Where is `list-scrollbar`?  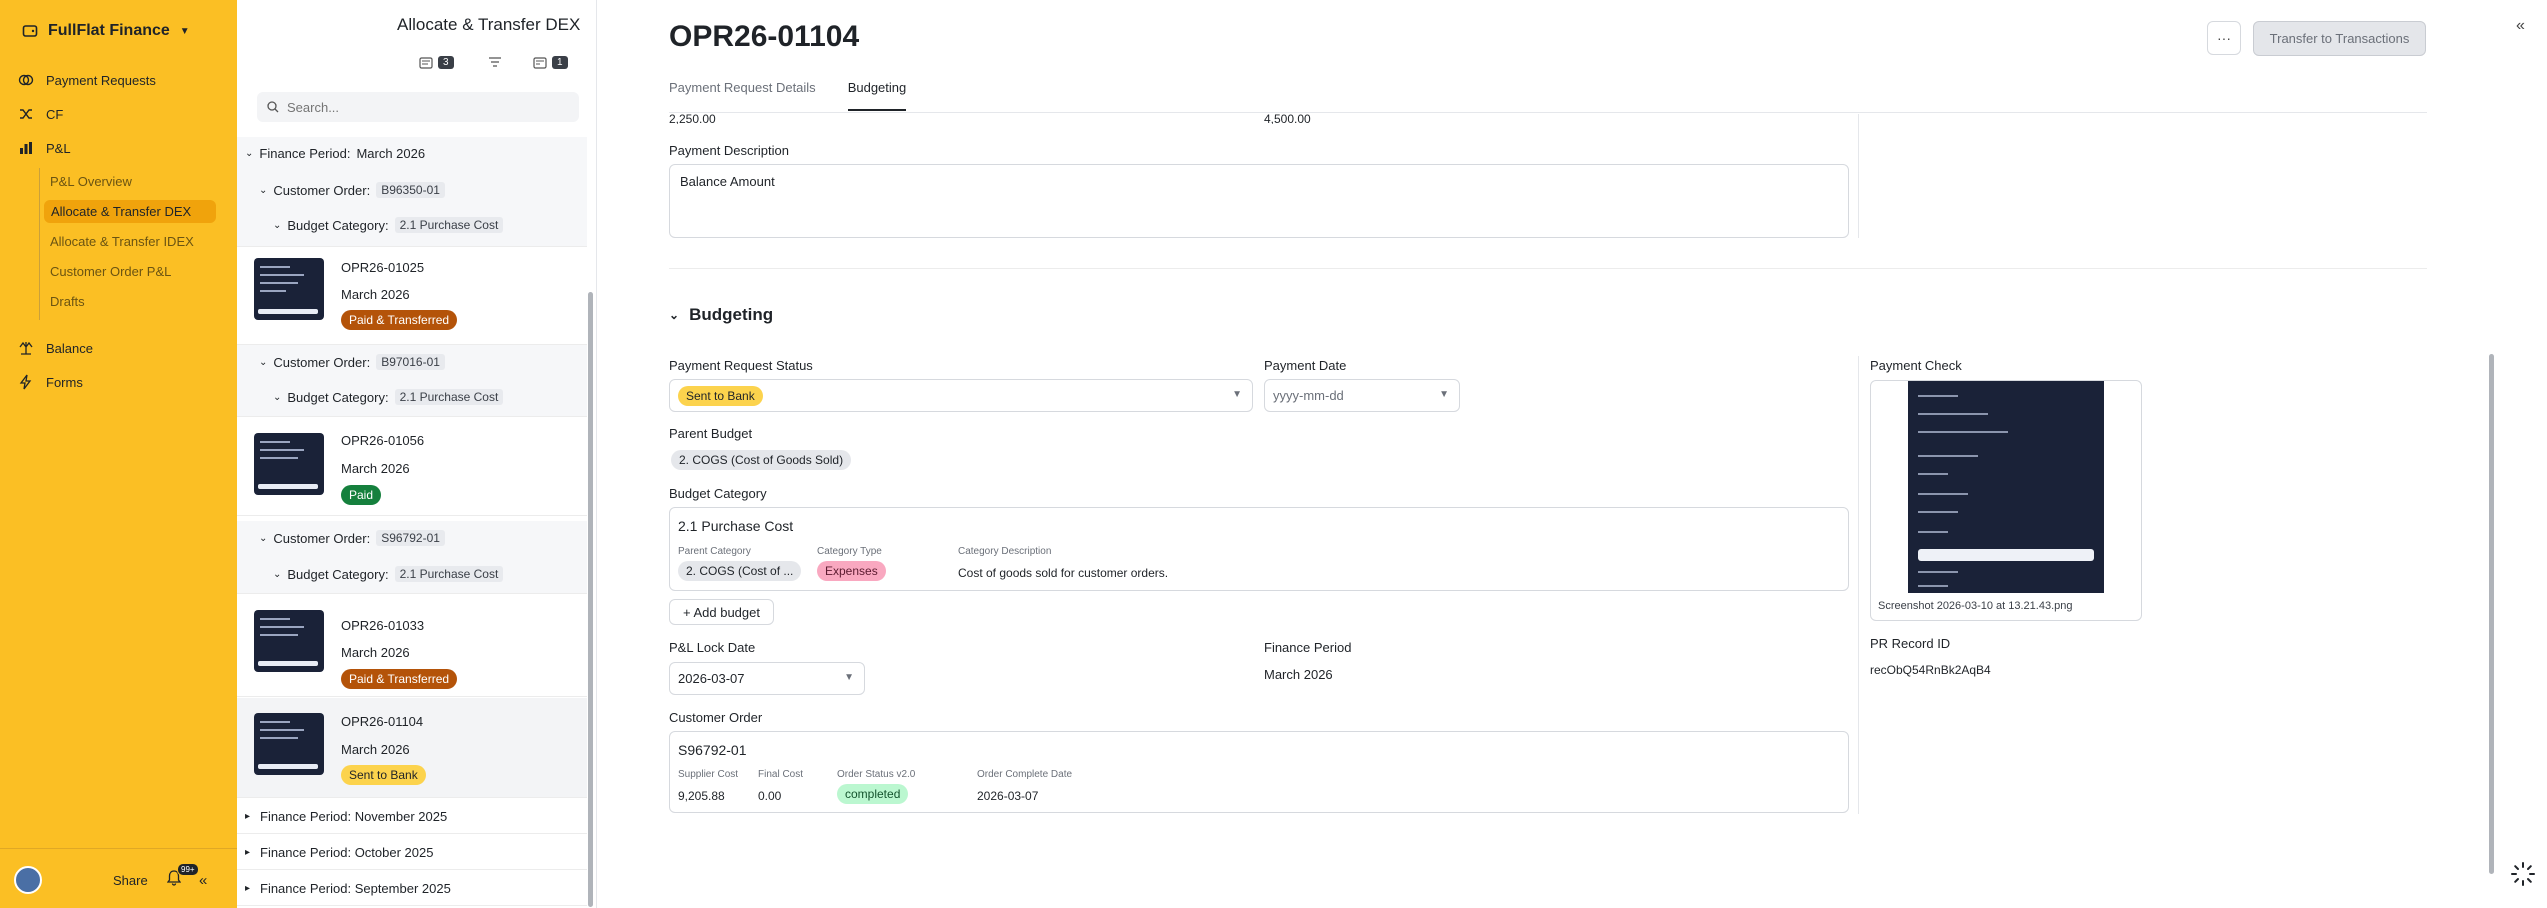
list-scrollbar is located at coordinates (590, 599).